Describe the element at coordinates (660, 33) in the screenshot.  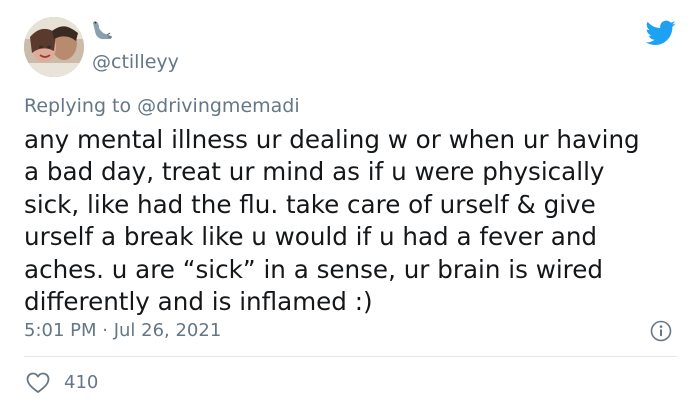
I see `twitter-bird-icon` at that location.